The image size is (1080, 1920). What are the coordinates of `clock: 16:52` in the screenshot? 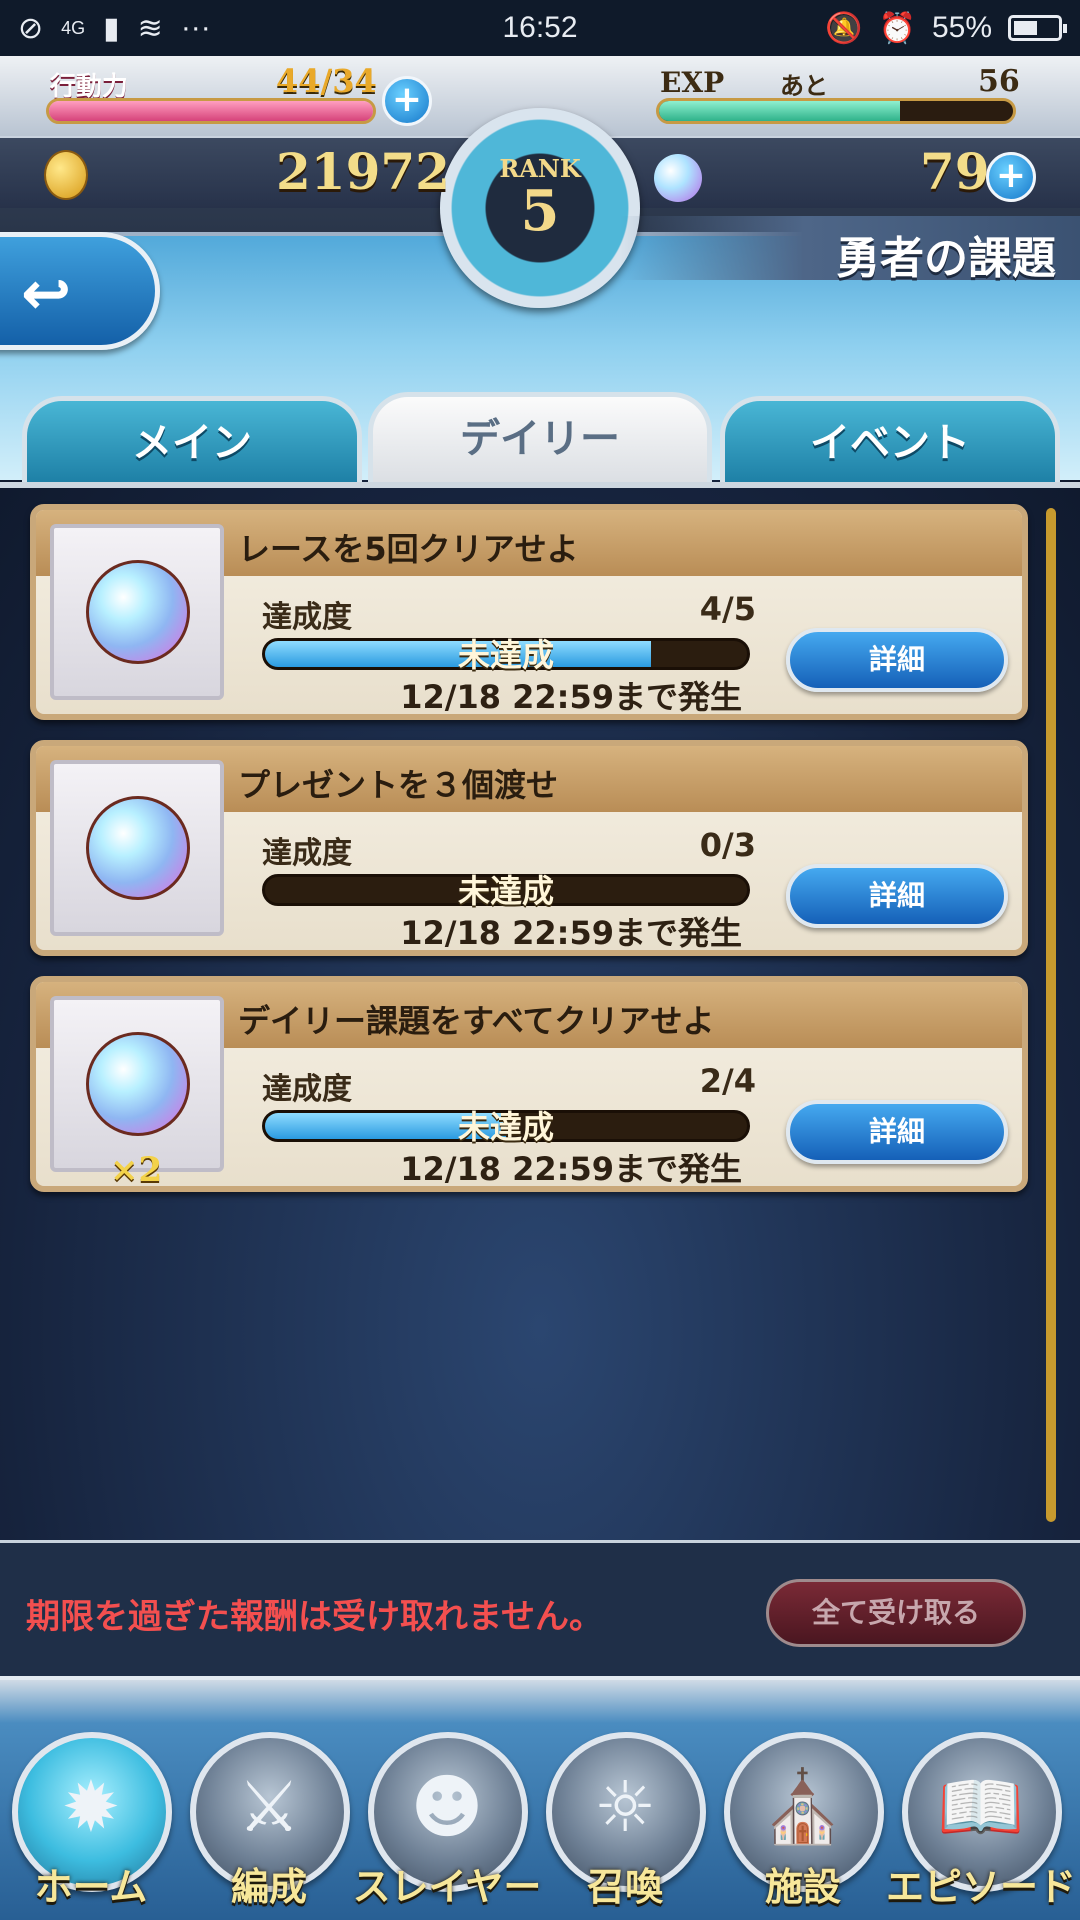 It's located at (540, 27).